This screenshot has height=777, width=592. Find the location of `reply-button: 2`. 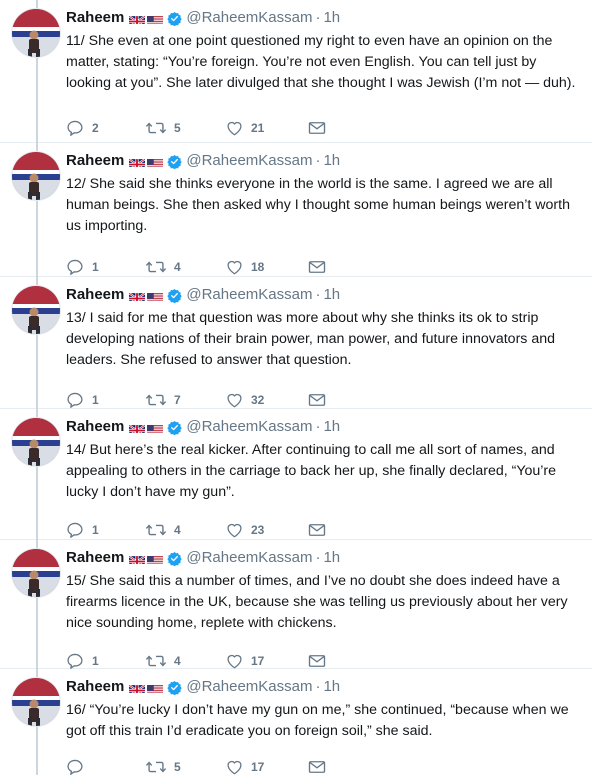

reply-button: 2 is located at coordinates (106, 128).